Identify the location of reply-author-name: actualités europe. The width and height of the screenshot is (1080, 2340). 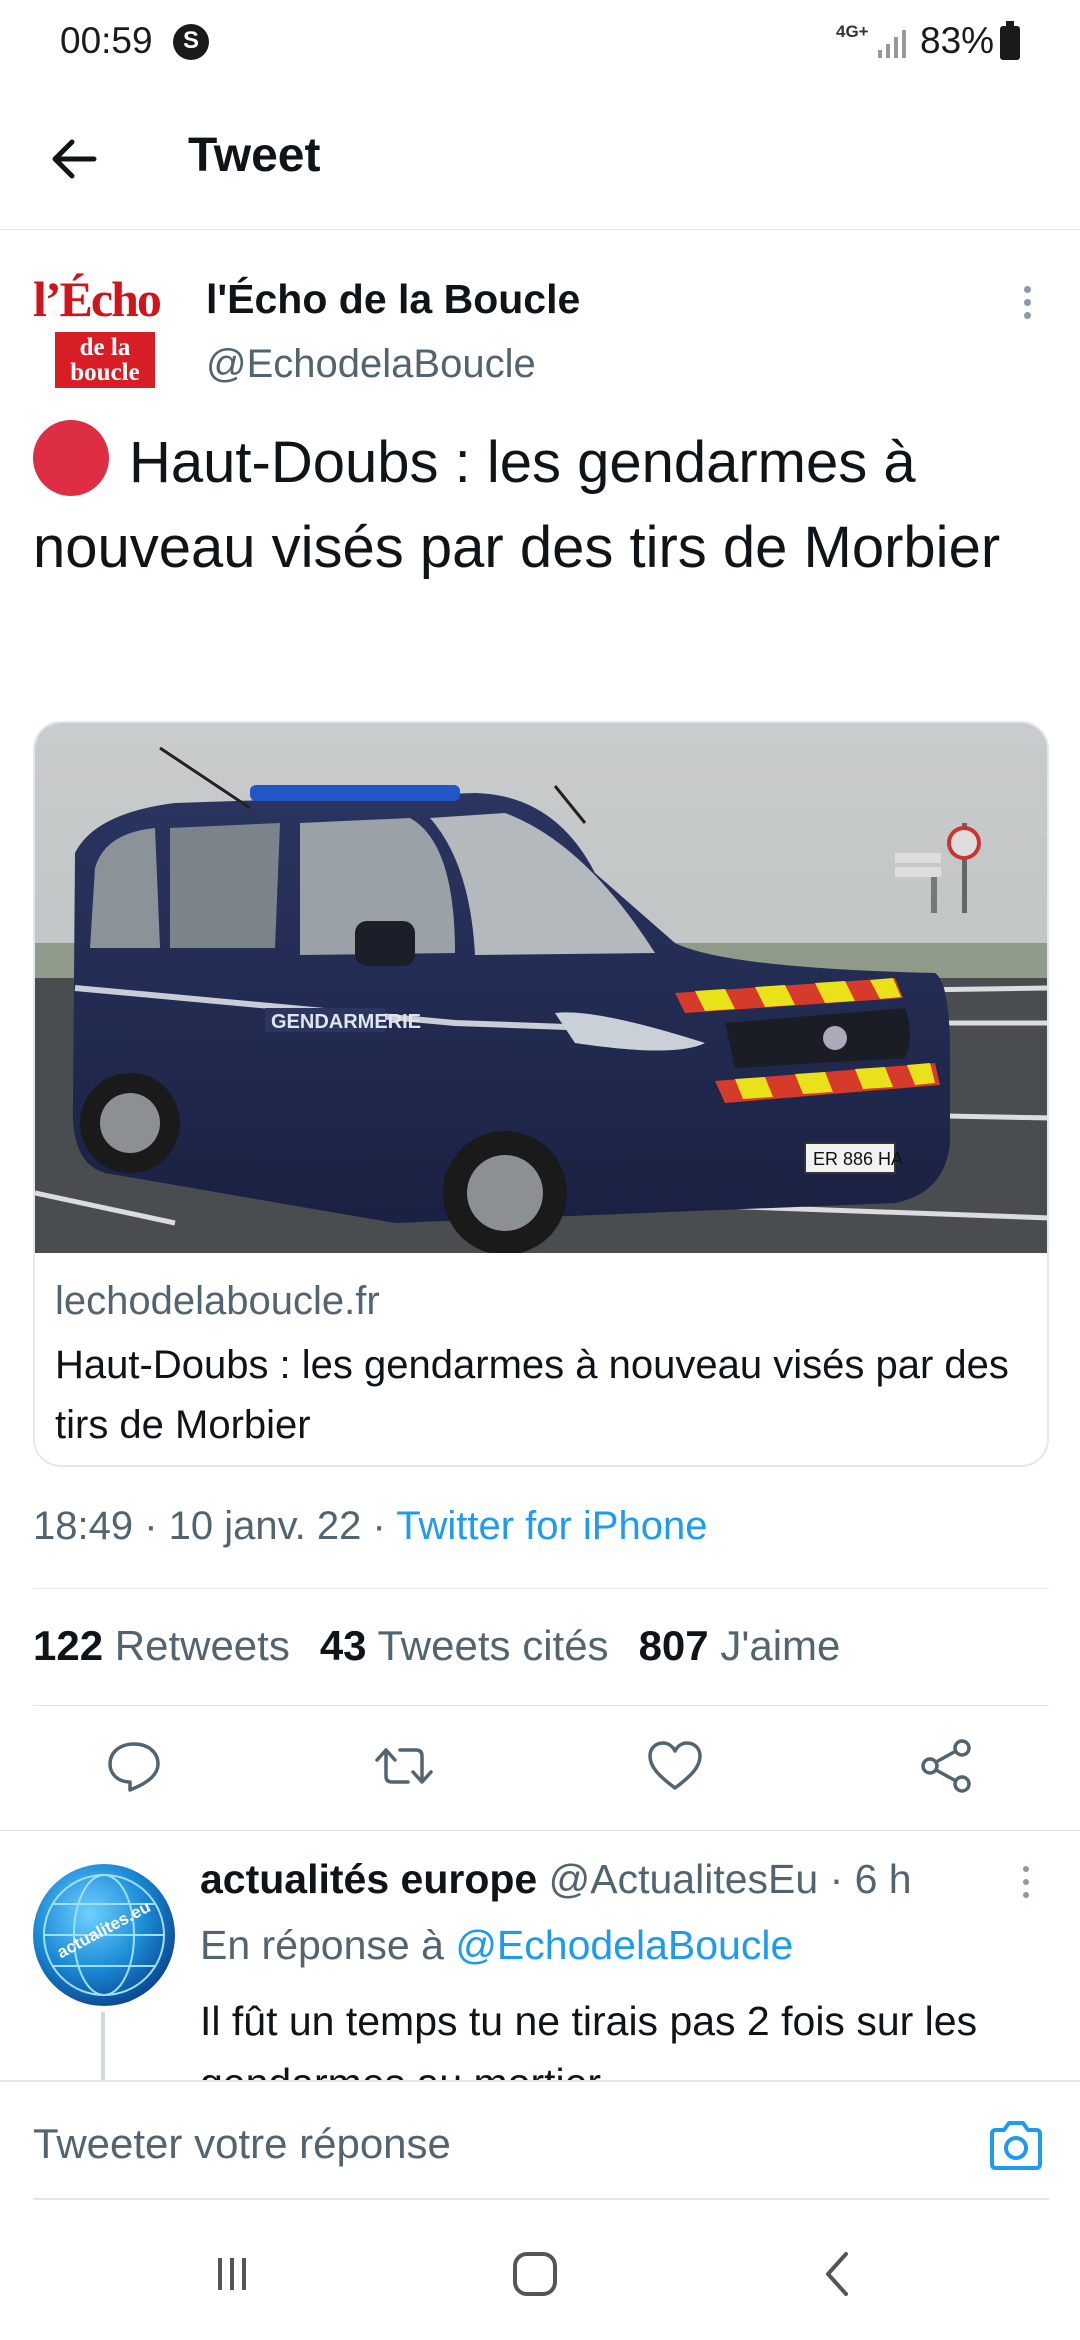
(368, 1879).